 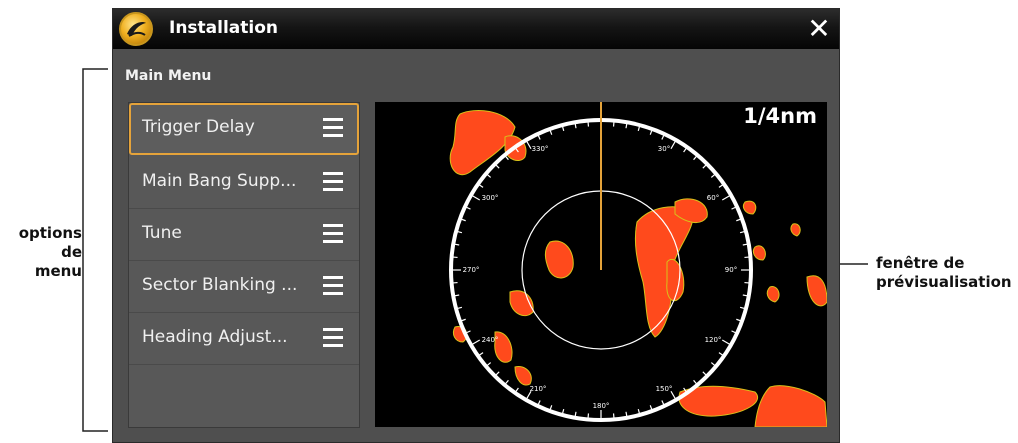 I want to click on bearing-150: 150°, so click(x=664, y=389).